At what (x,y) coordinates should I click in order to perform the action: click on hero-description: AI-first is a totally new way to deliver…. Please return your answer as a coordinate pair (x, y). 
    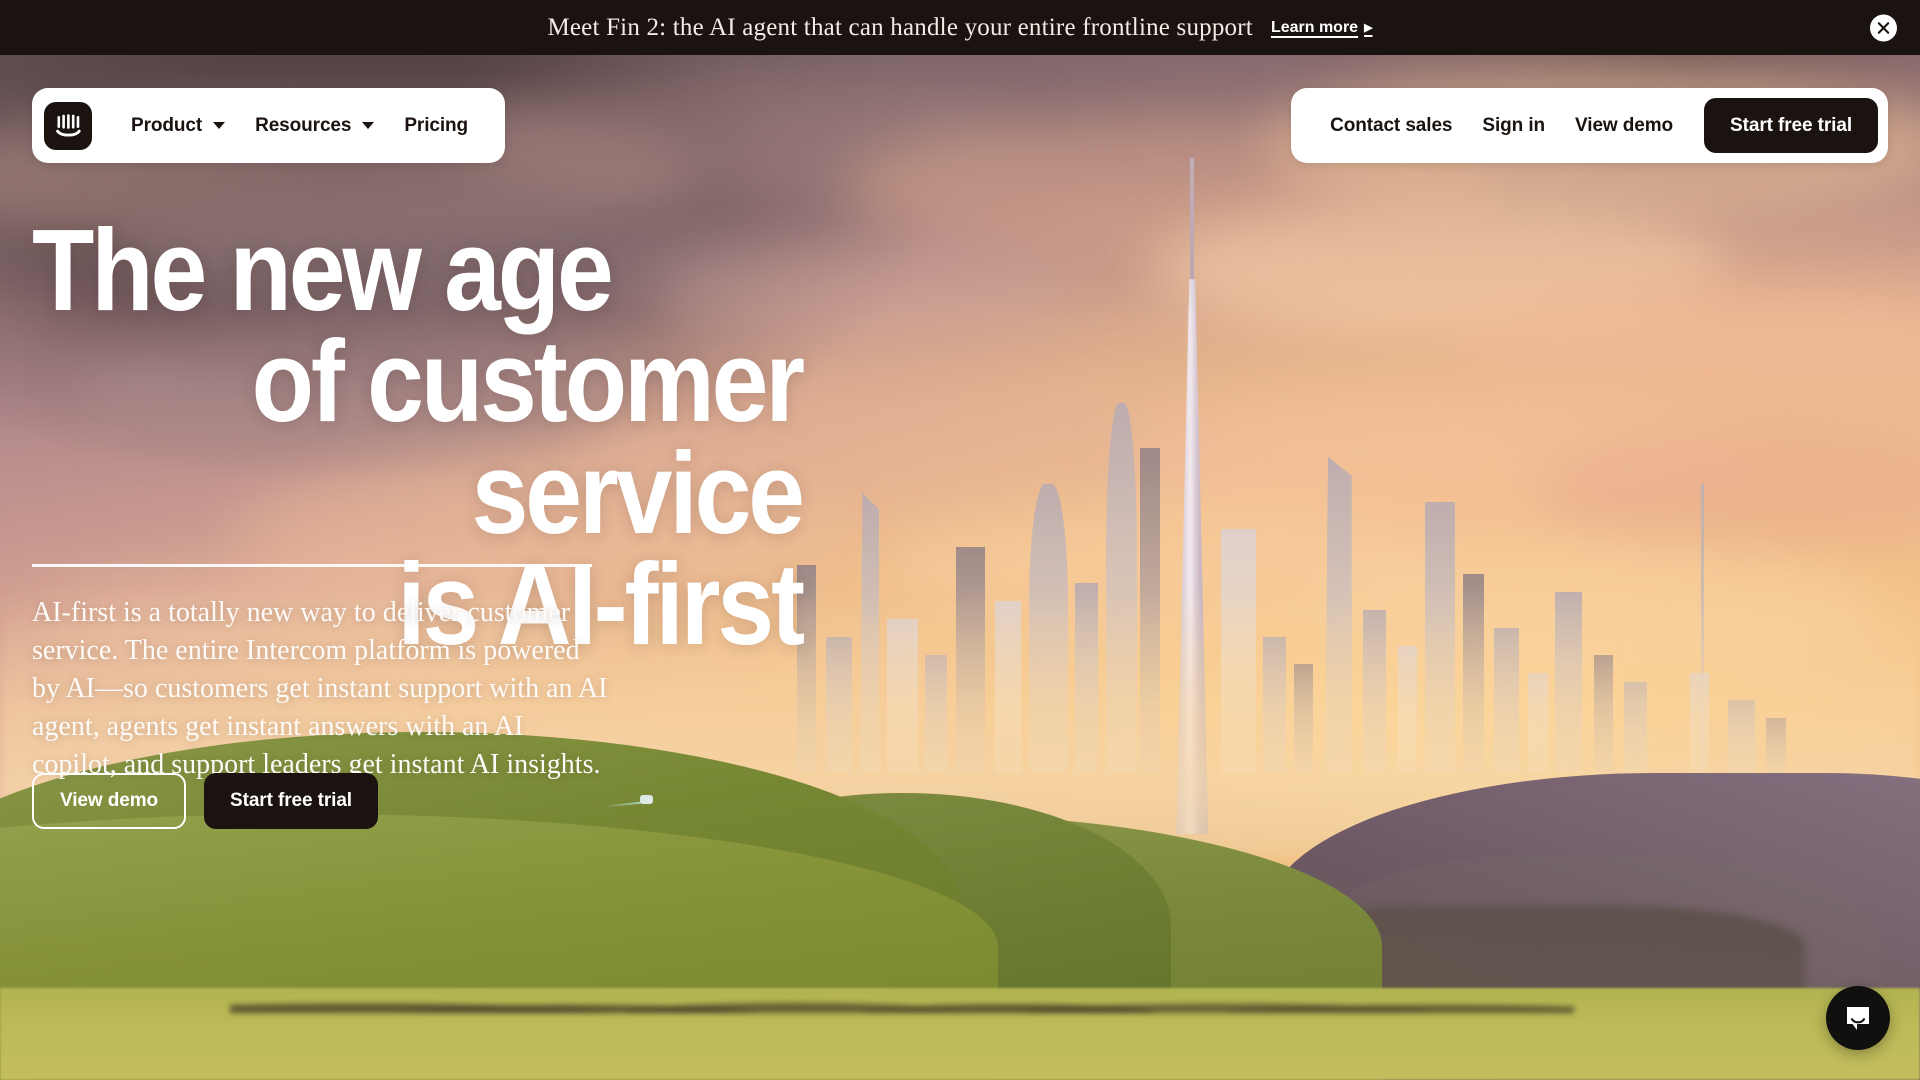
    Looking at the image, I should click on (320, 689).